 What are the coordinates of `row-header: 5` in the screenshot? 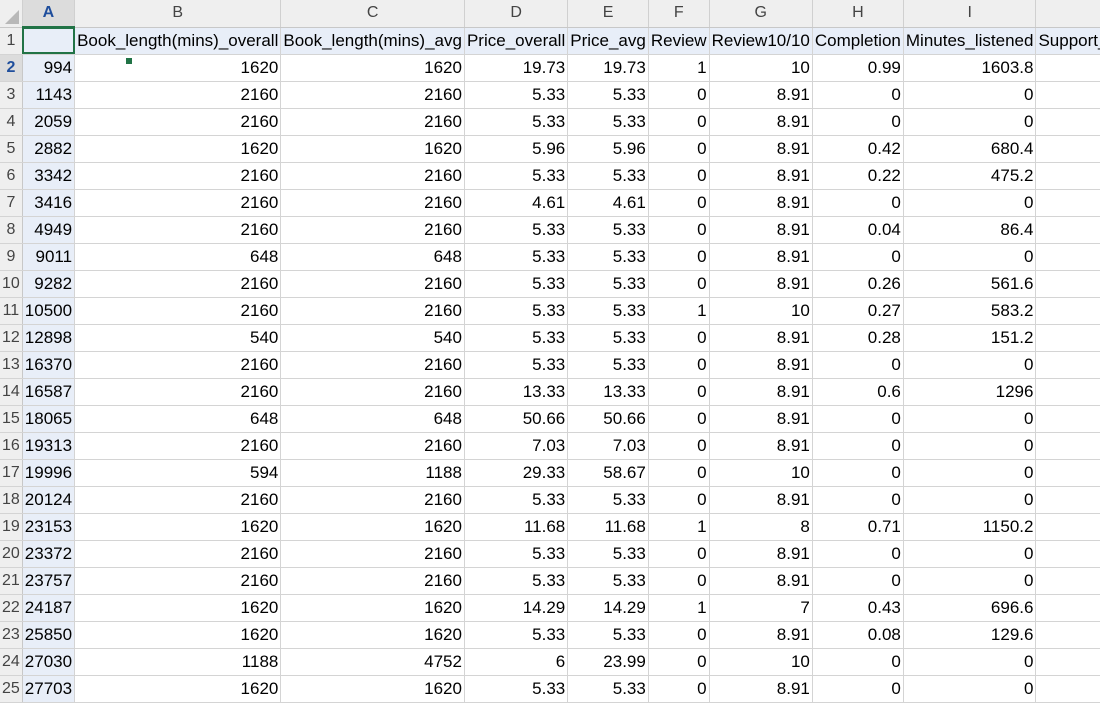 It's located at (11, 149).